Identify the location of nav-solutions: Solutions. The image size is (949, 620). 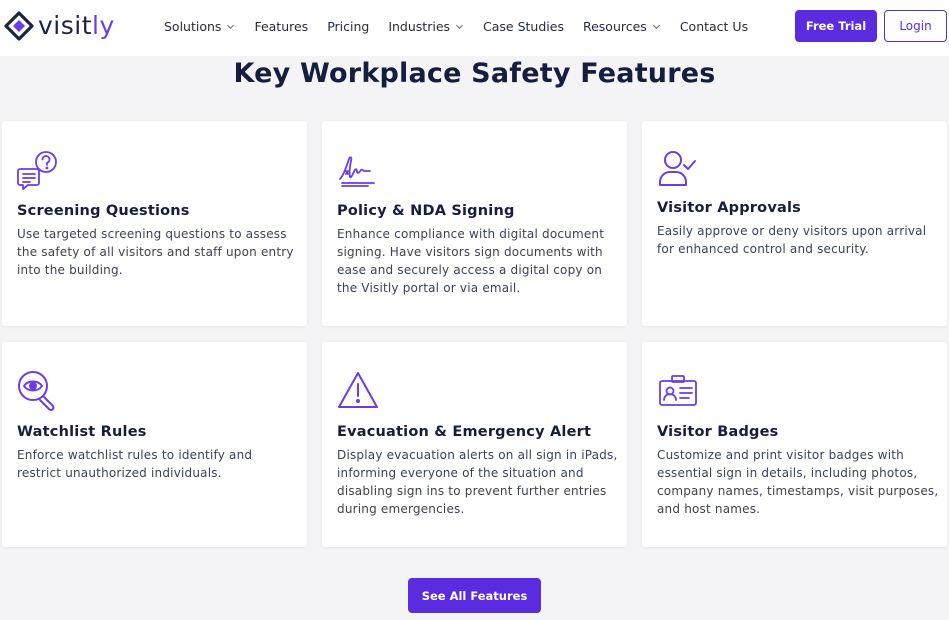
(199, 26).